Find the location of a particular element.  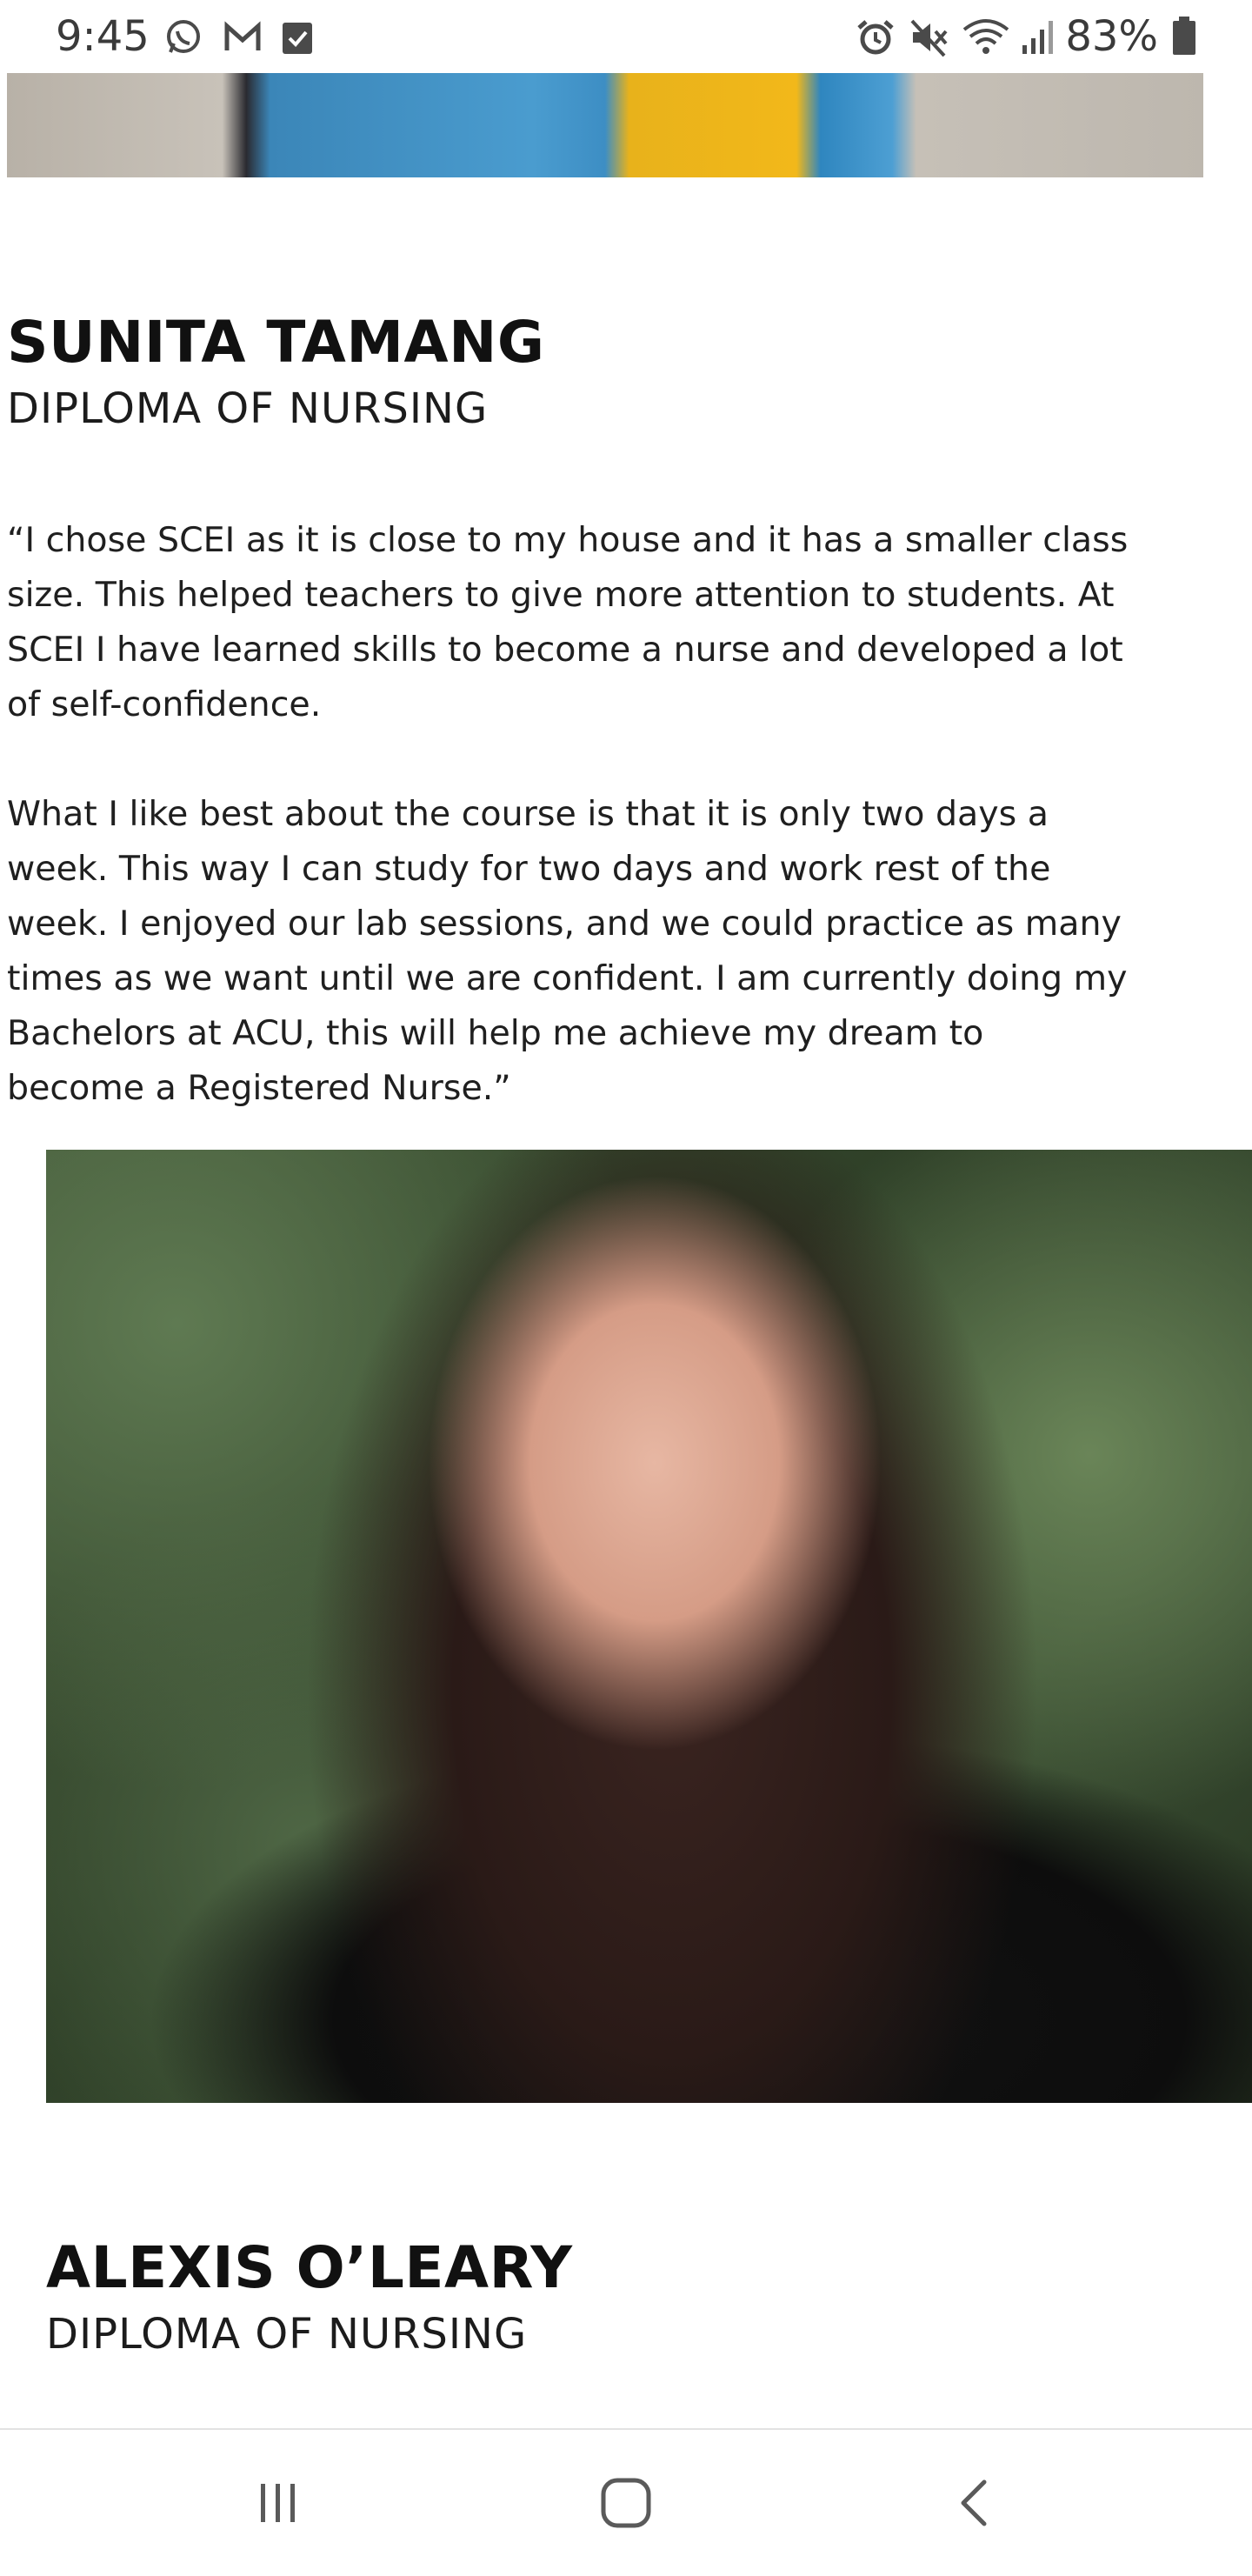

mute-icon is located at coordinates (929, 39).